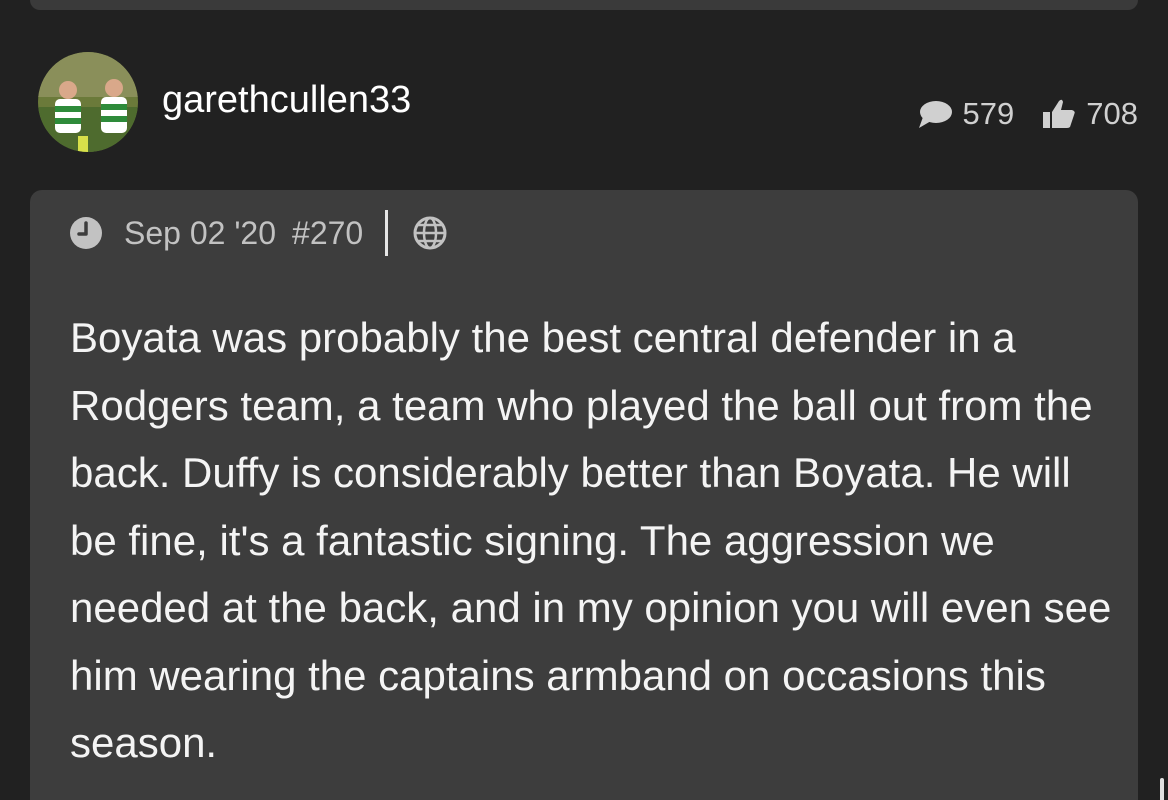 This screenshot has height=800, width=1168. I want to click on speech-bubble-icon, so click(935, 114).